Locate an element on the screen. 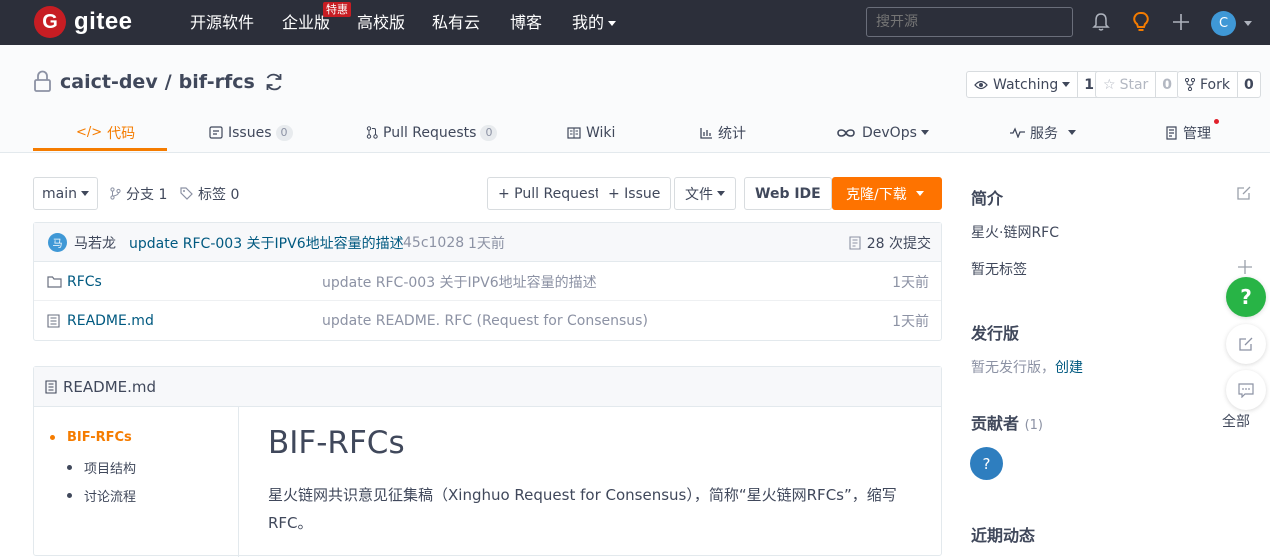 The height and width of the screenshot is (557, 1270). branches-label: 分支 1 is located at coordinates (147, 194).